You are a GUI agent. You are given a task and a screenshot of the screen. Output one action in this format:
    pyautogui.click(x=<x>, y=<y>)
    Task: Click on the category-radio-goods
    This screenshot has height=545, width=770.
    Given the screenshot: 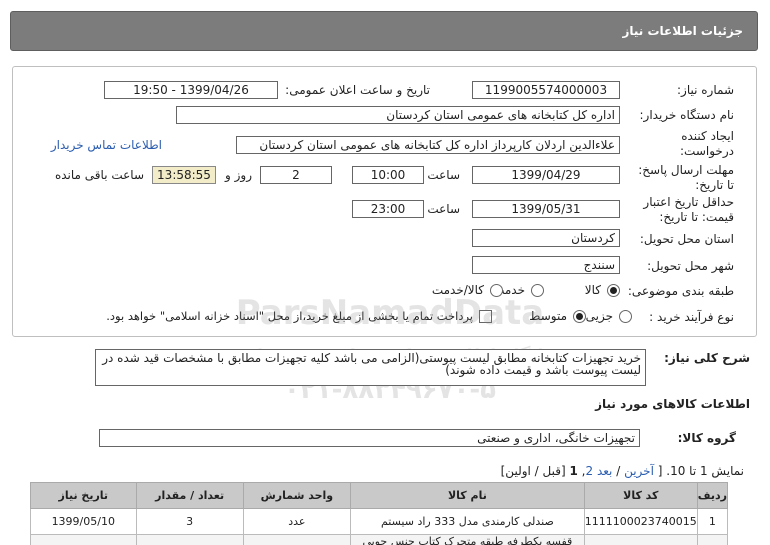 What is the action you would take?
    pyautogui.click(x=613, y=290)
    